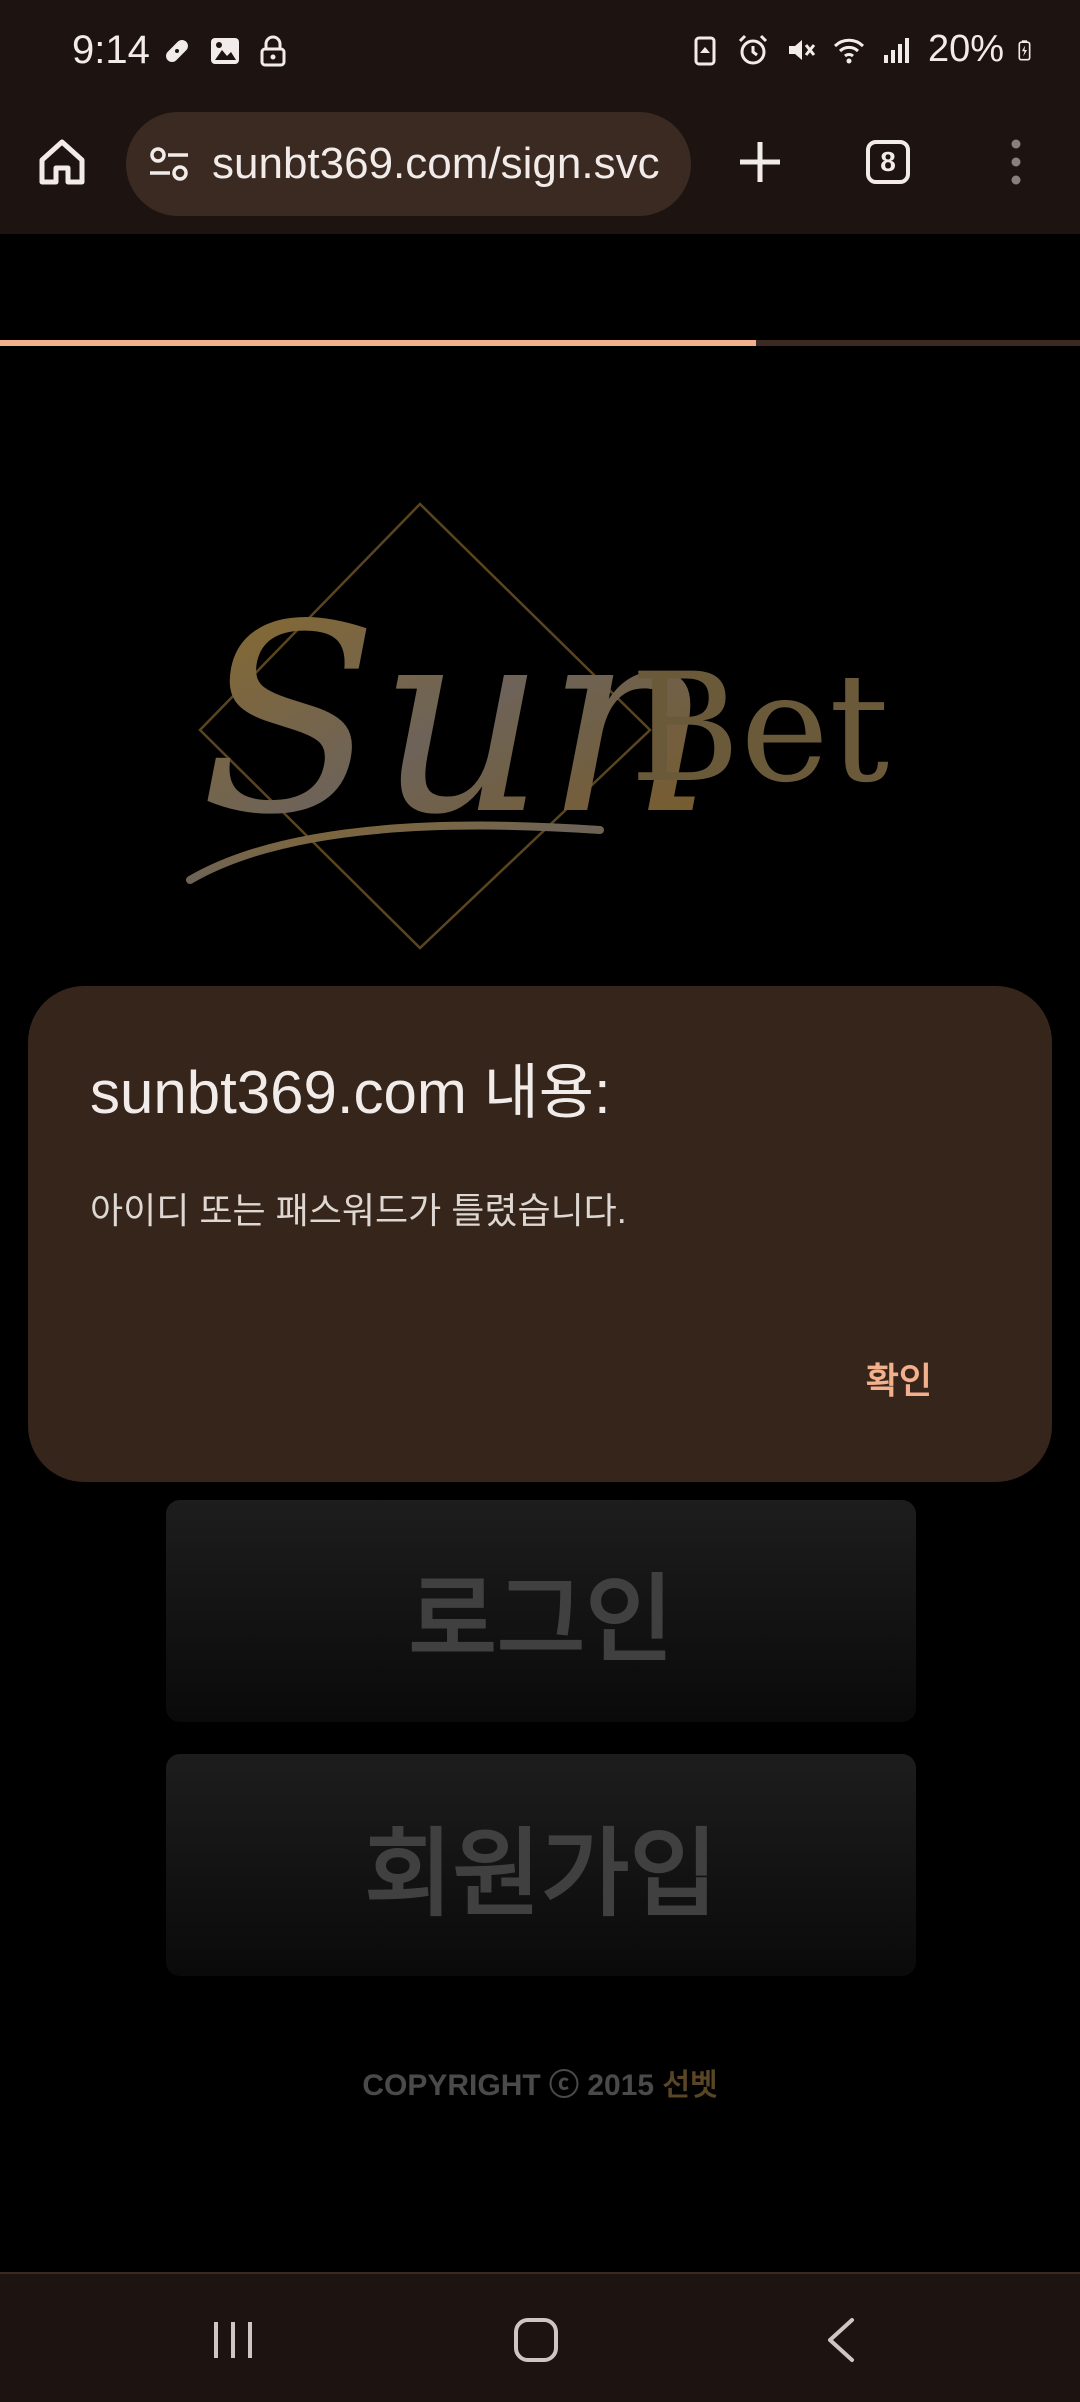  What do you see at coordinates (111, 50) in the screenshot?
I see `status-time: 9:14` at bounding box center [111, 50].